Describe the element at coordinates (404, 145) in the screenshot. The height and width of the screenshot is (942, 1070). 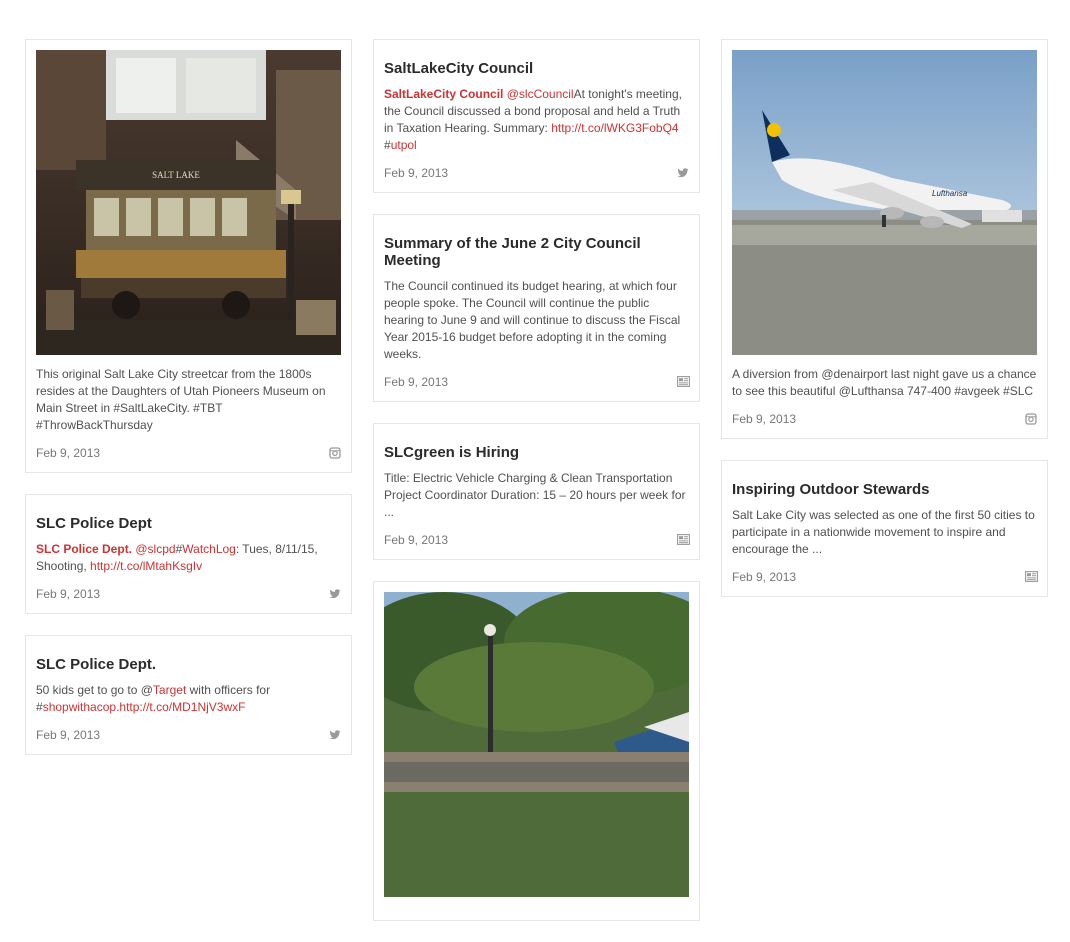
I see `hashtag-link: utpol` at that location.